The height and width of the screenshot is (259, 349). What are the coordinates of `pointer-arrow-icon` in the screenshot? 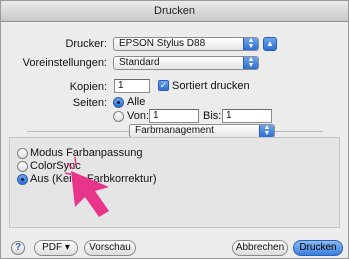 It's located at (87, 186).